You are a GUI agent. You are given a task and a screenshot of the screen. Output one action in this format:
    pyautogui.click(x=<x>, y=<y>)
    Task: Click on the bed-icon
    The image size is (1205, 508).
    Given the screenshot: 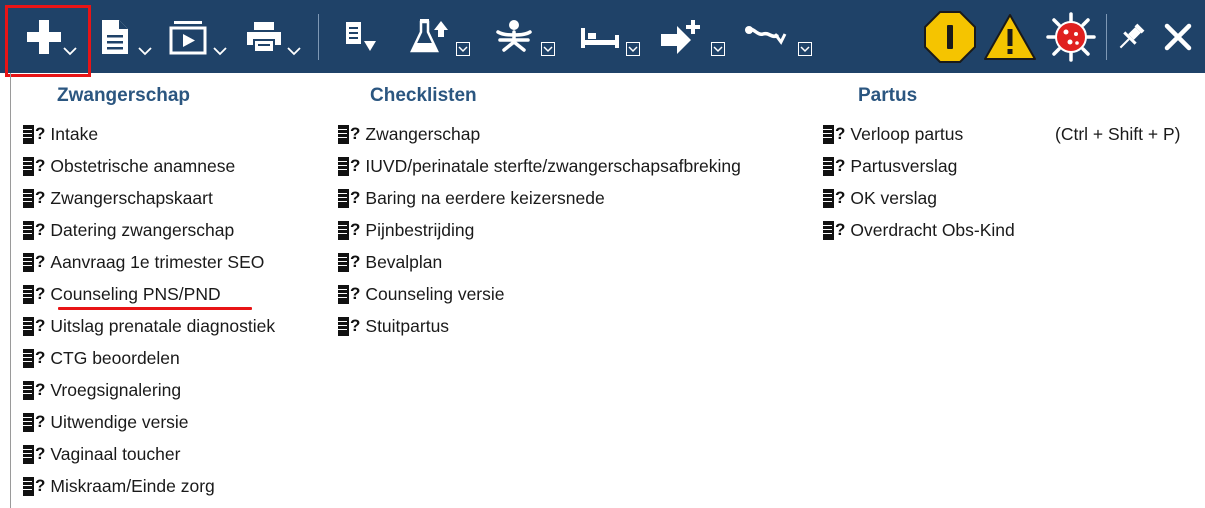 What is the action you would take?
    pyautogui.click(x=600, y=37)
    